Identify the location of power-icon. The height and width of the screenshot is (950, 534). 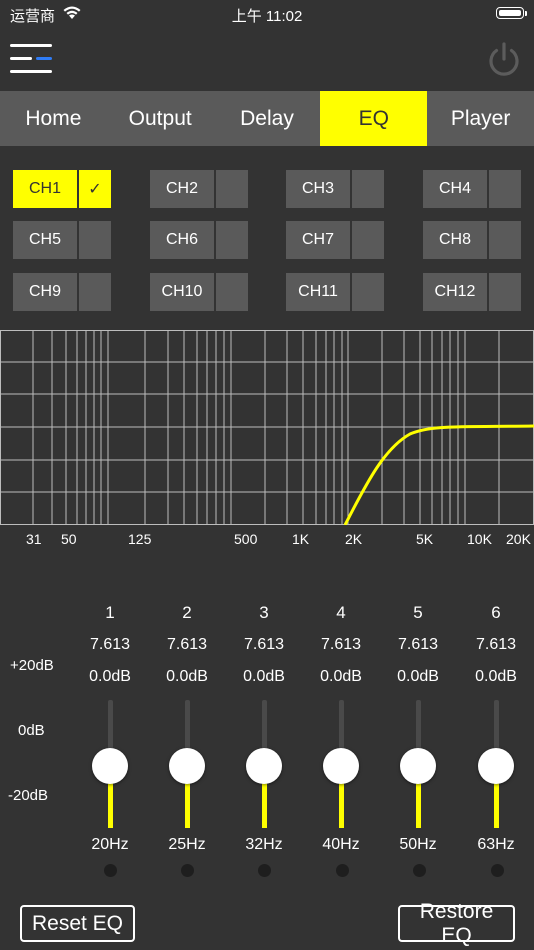
(504, 62).